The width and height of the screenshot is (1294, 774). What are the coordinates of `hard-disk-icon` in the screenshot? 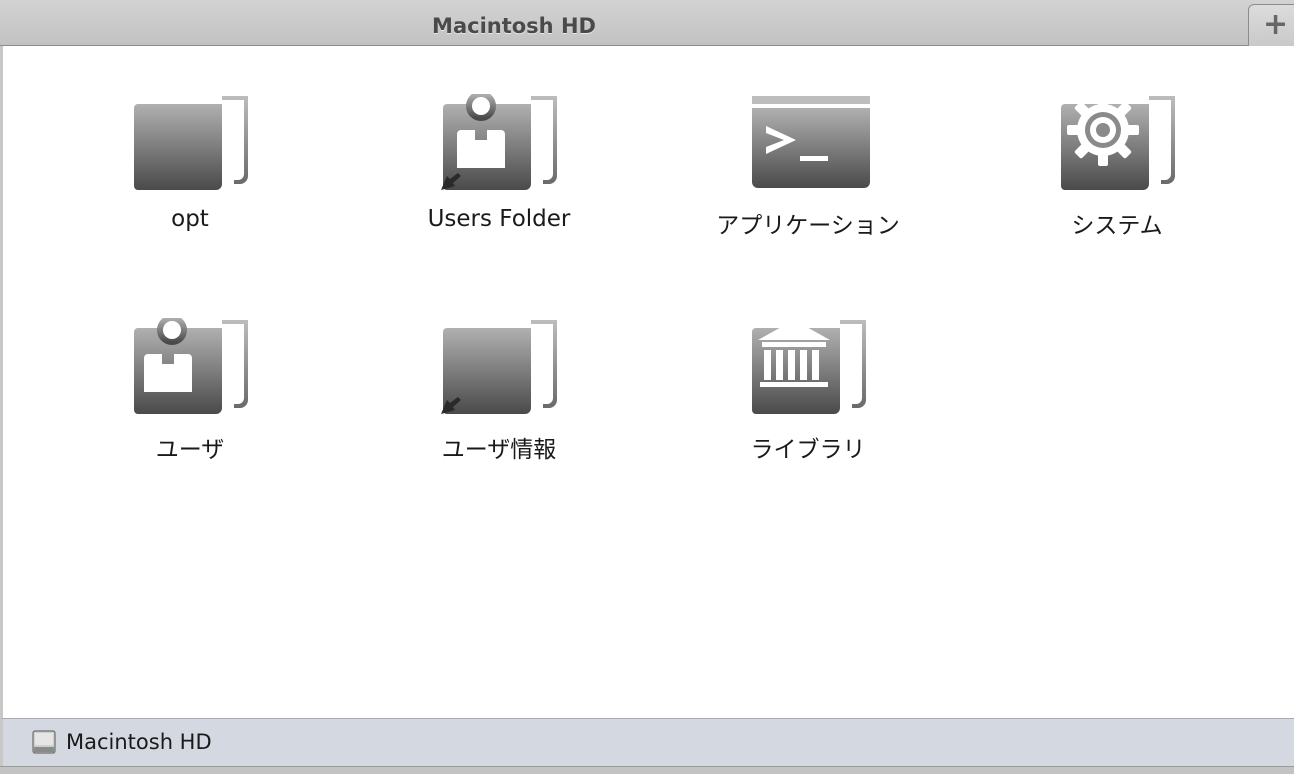 It's located at (44, 742).